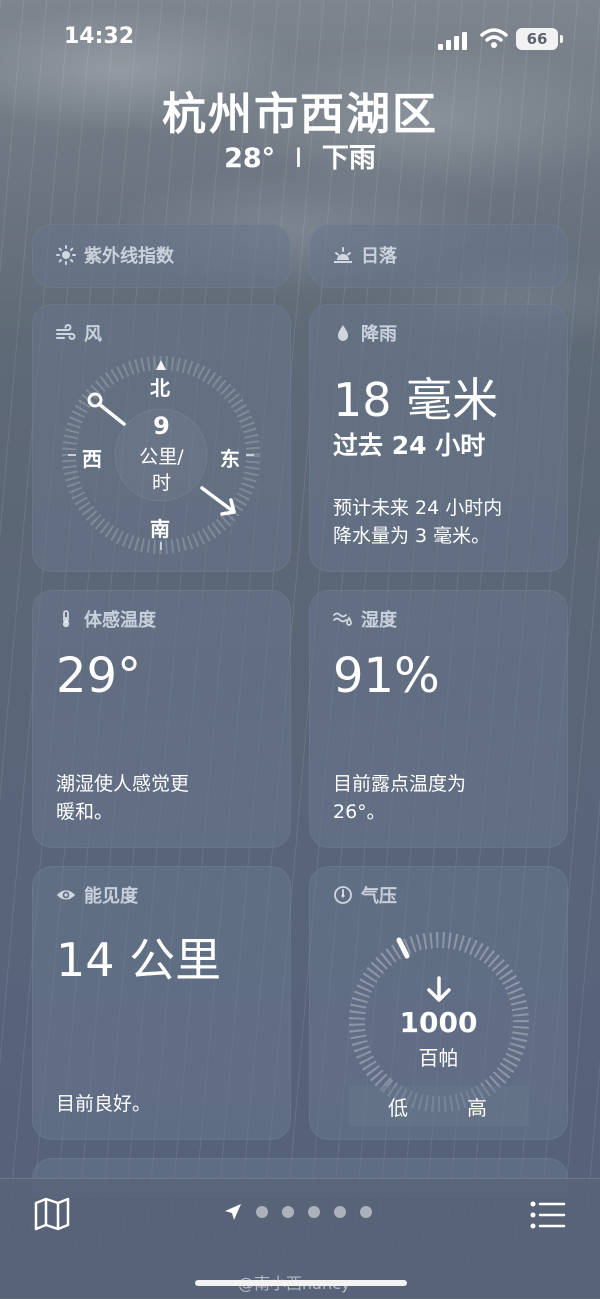  I want to click on wind-speed: 9, so click(161, 426).